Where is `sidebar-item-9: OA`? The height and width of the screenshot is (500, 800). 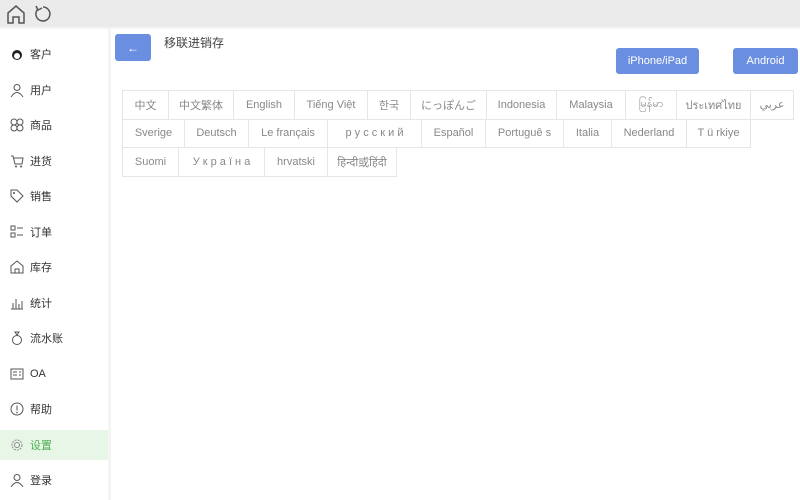
sidebar-item-9: OA is located at coordinates (54, 374).